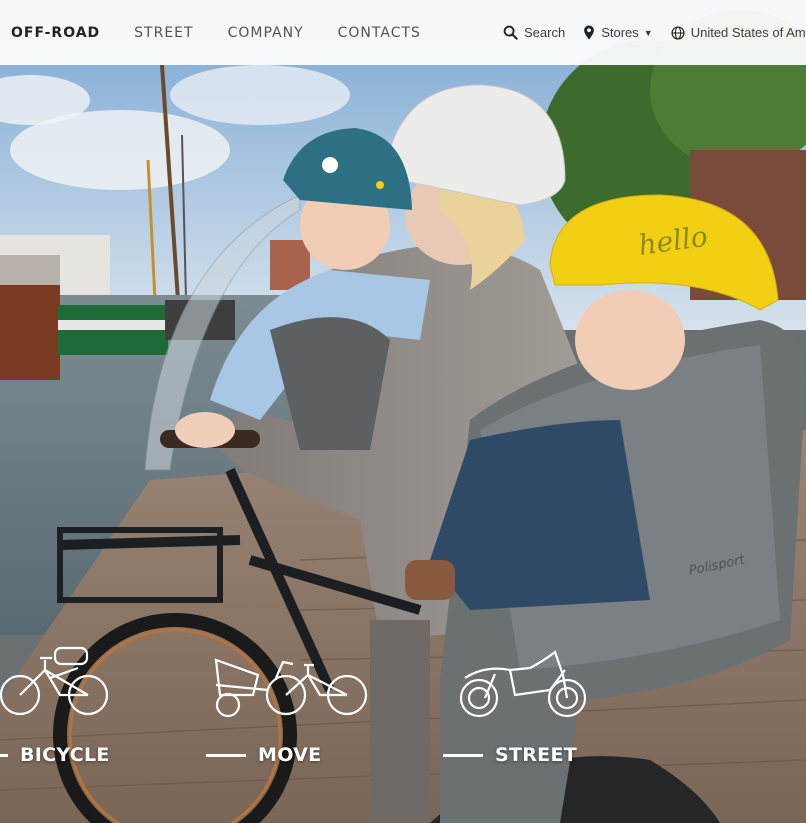 The height and width of the screenshot is (823, 806). I want to click on stores-dropdown: Stores ▼, so click(618, 32).